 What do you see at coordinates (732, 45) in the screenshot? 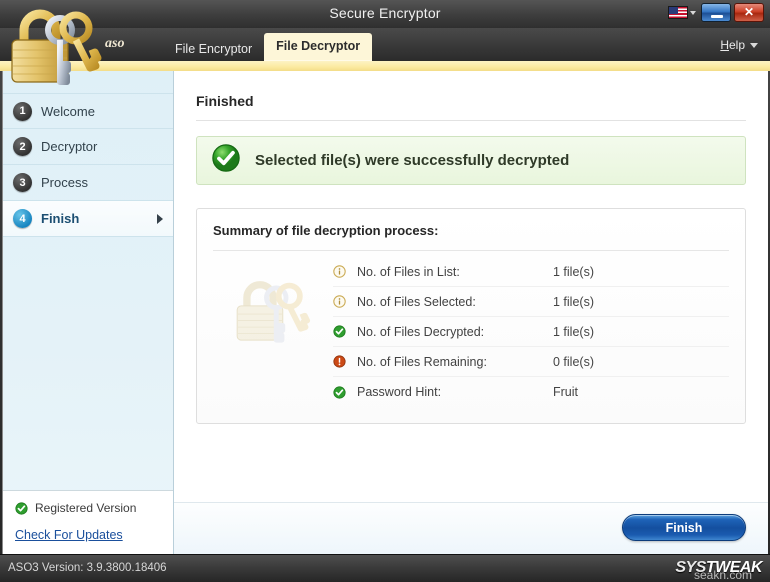
I see `help-label: Help` at bounding box center [732, 45].